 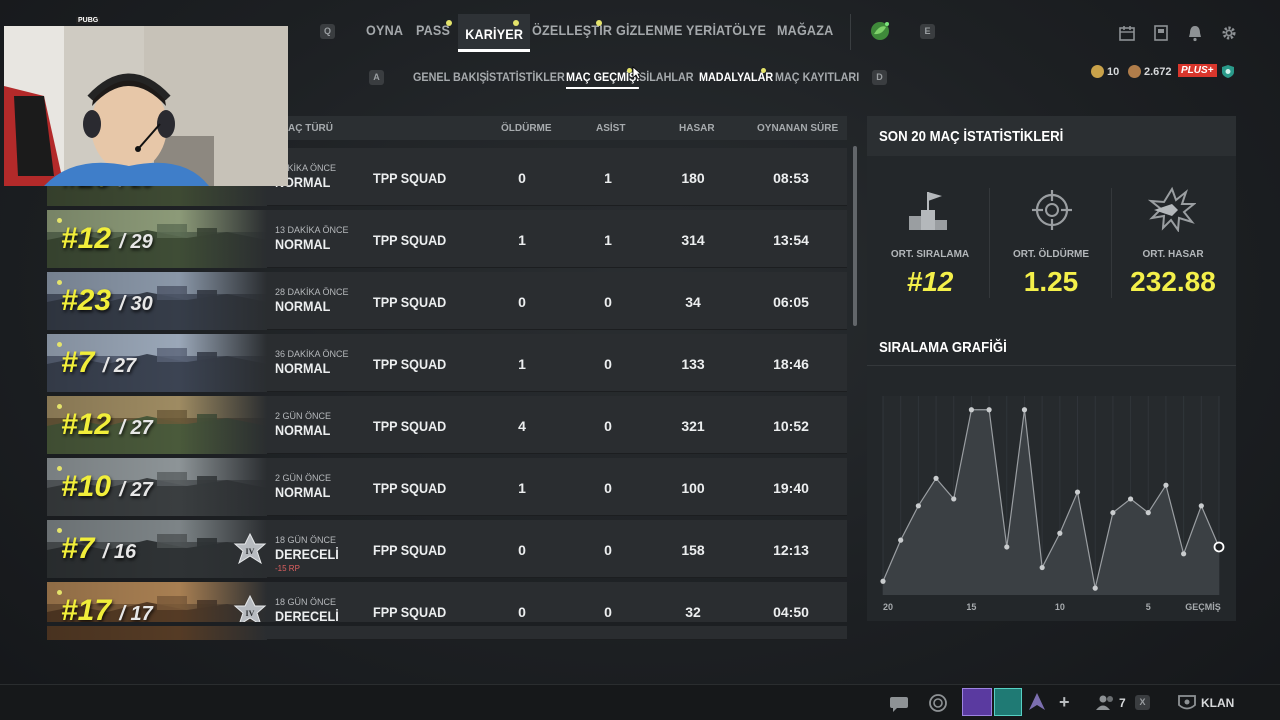 What do you see at coordinates (899, 703) in the screenshot?
I see `chat-icon` at bounding box center [899, 703].